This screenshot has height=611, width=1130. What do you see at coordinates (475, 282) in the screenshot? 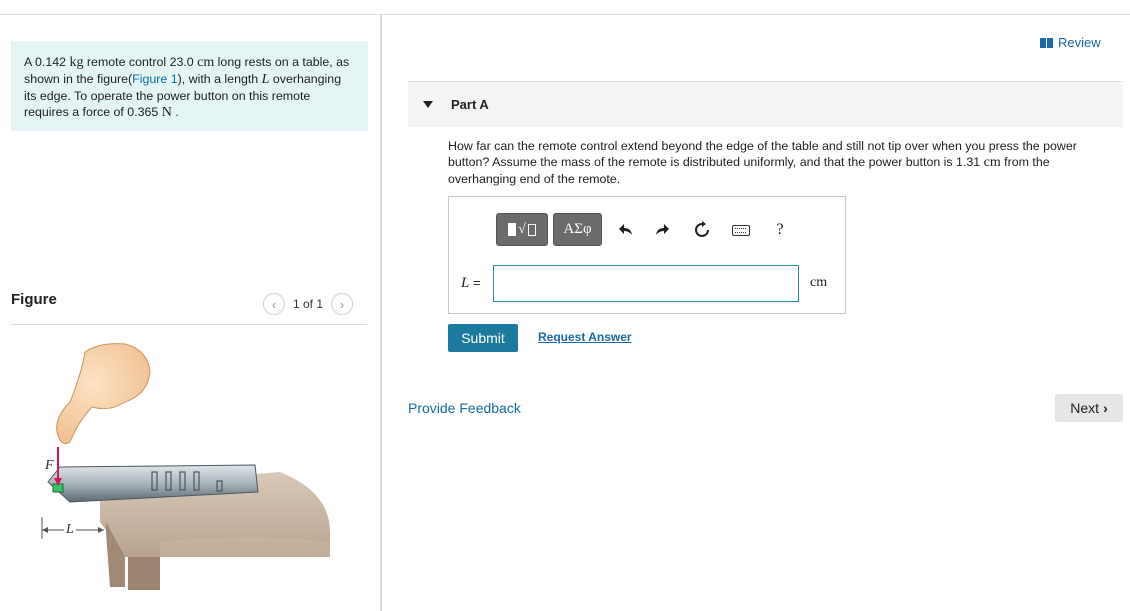
I see `equals-sign: =` at bounding box center [475, 282].